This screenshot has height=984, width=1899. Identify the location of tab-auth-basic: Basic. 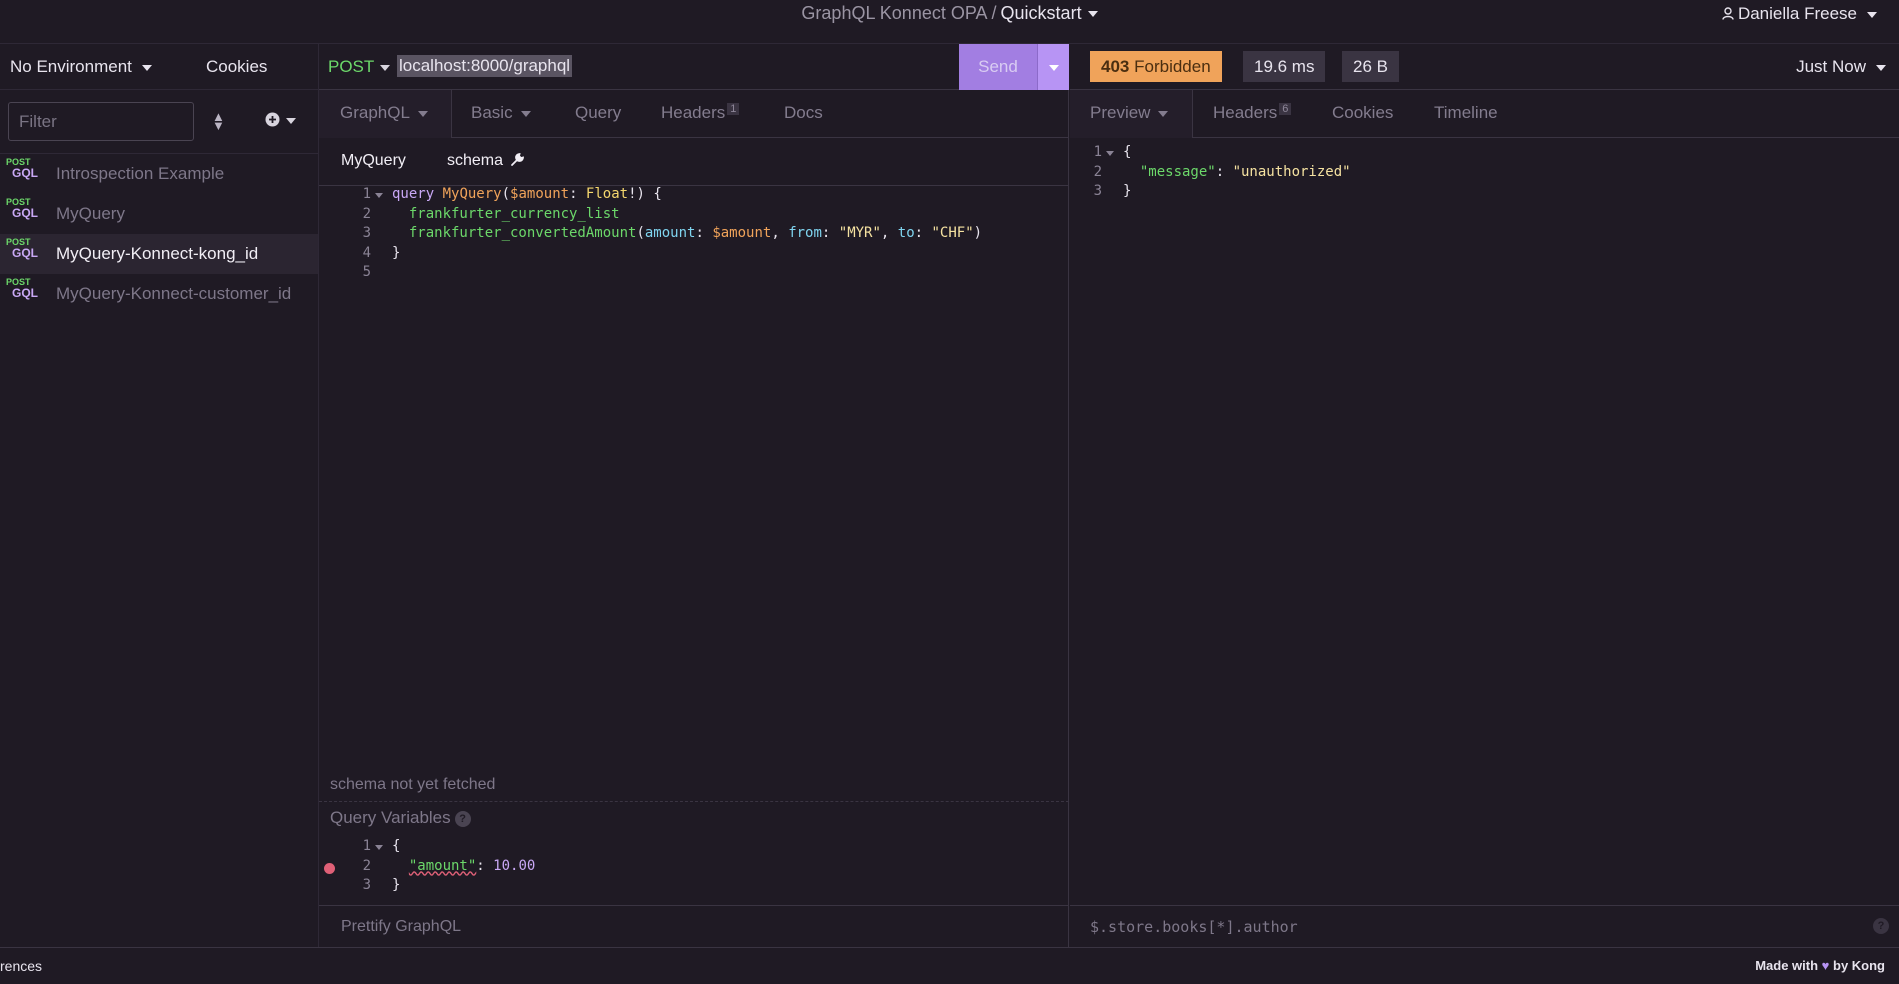
(501, 113).